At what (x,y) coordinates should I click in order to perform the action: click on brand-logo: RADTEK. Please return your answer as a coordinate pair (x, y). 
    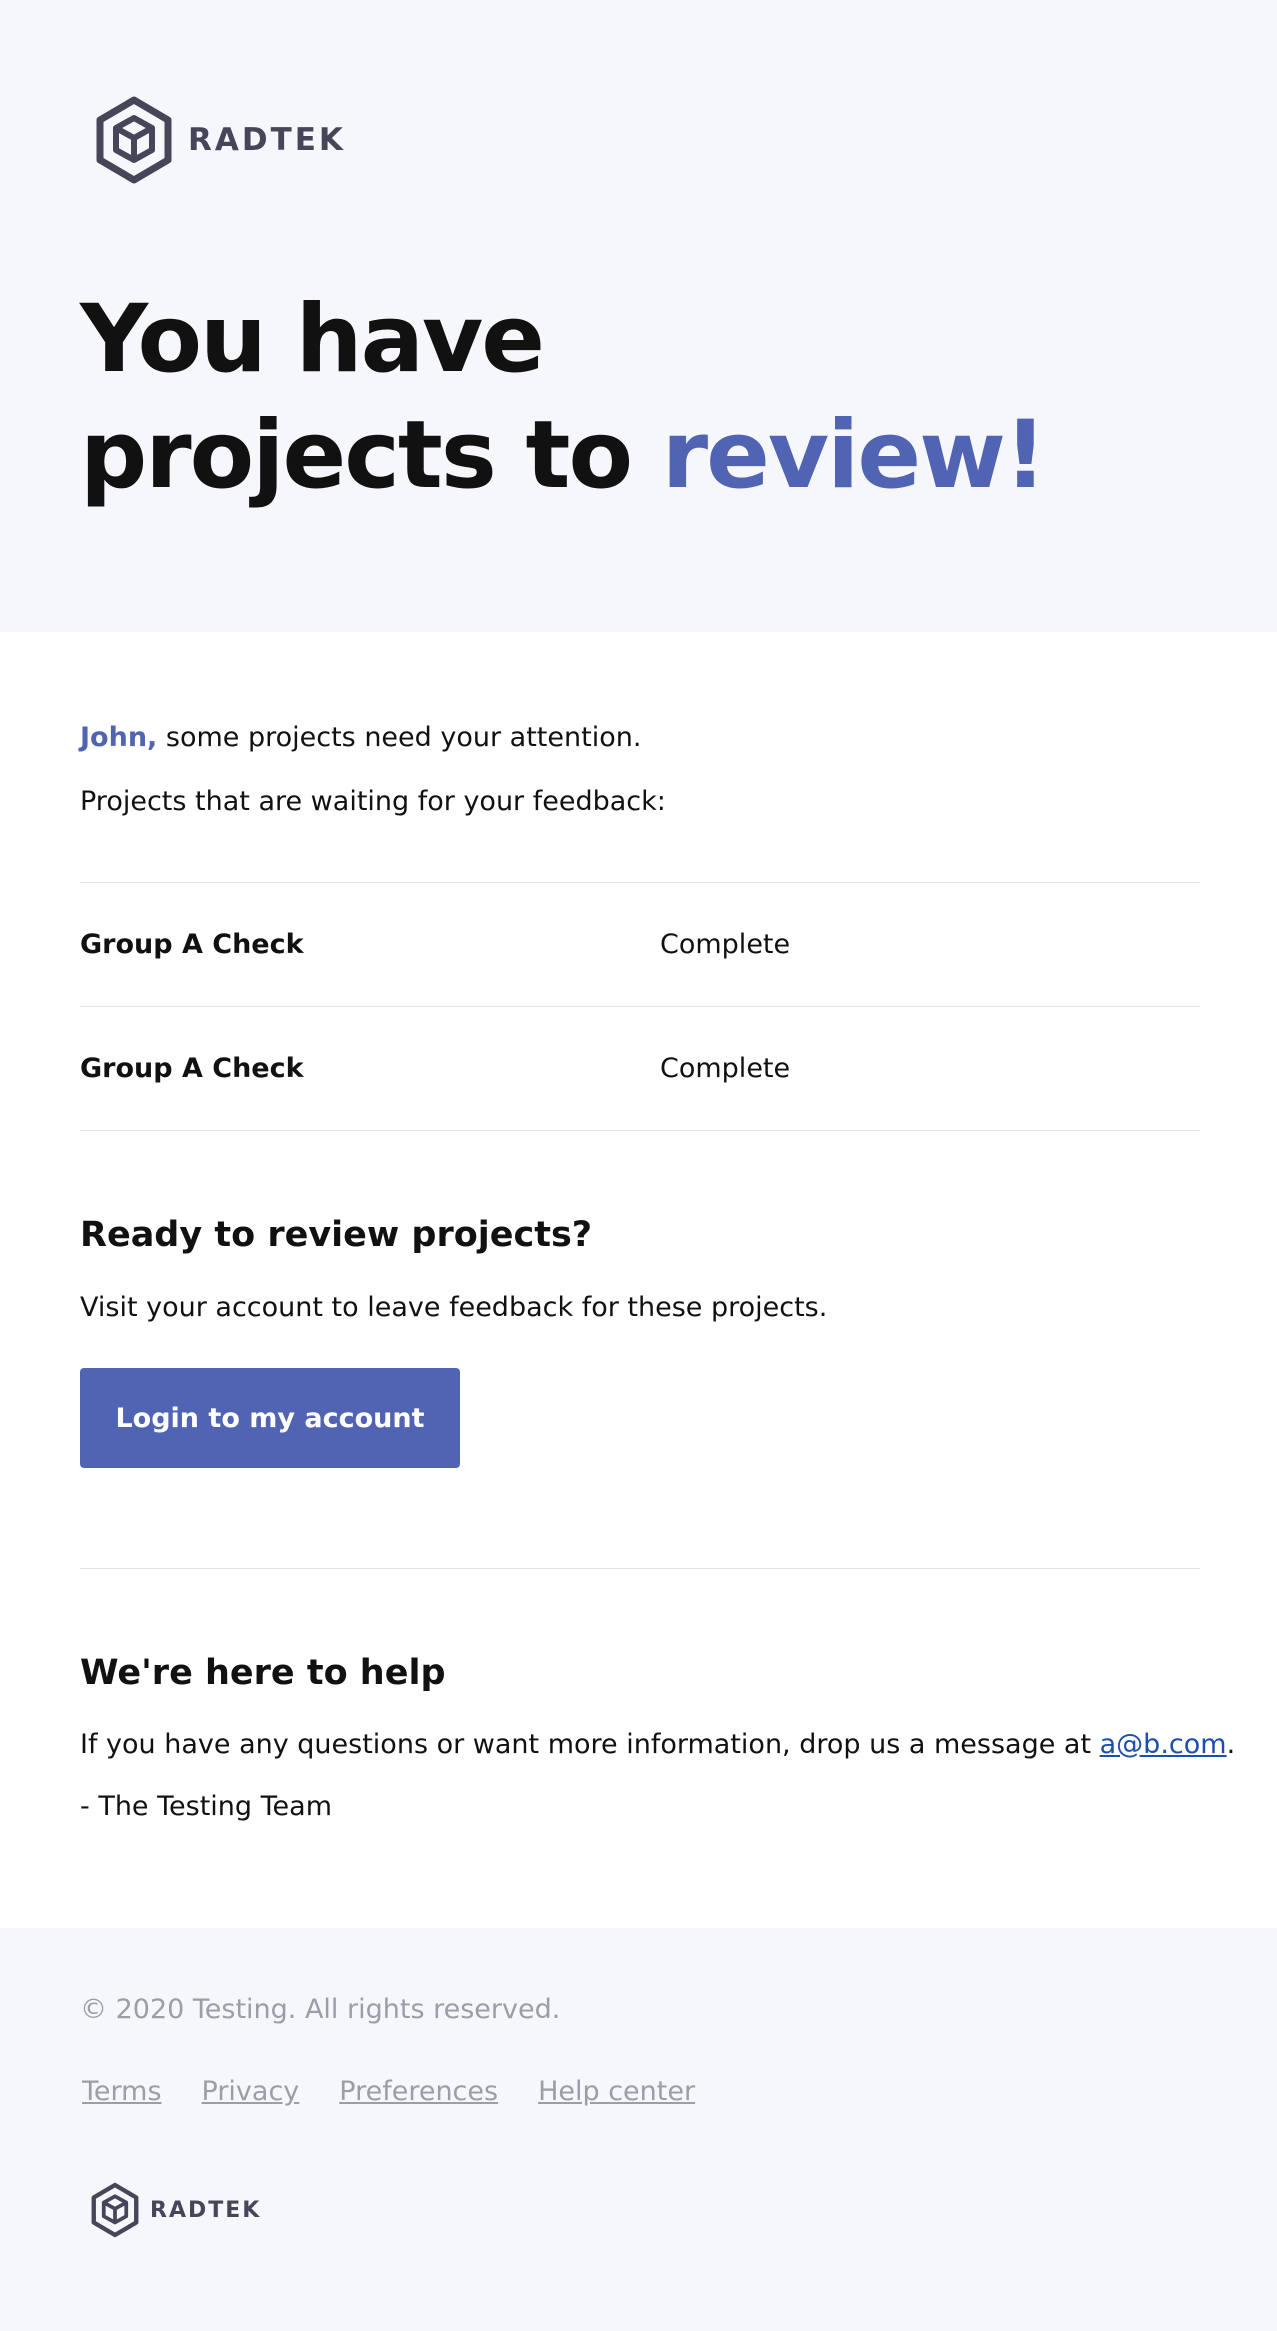
    Looking at the image, I should click on (220, 140).